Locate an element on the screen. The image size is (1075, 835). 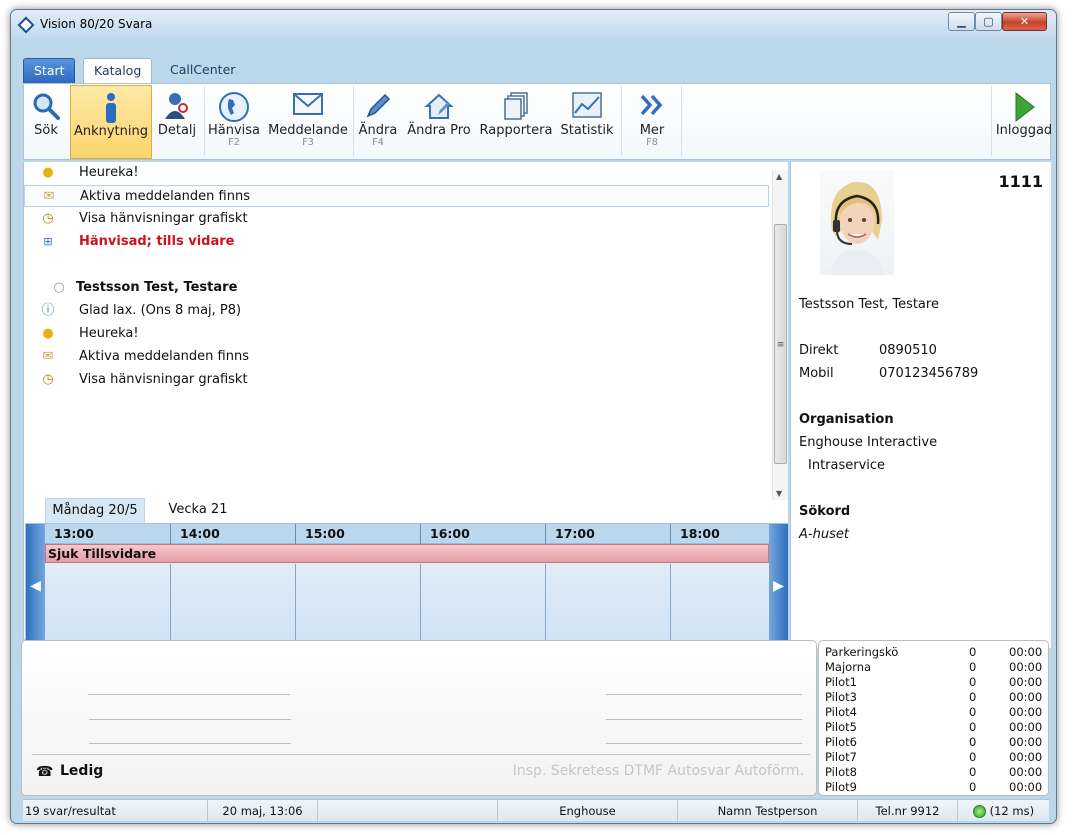
window-title: Vision 80/20 Svara is located at coordinates (96, 24).